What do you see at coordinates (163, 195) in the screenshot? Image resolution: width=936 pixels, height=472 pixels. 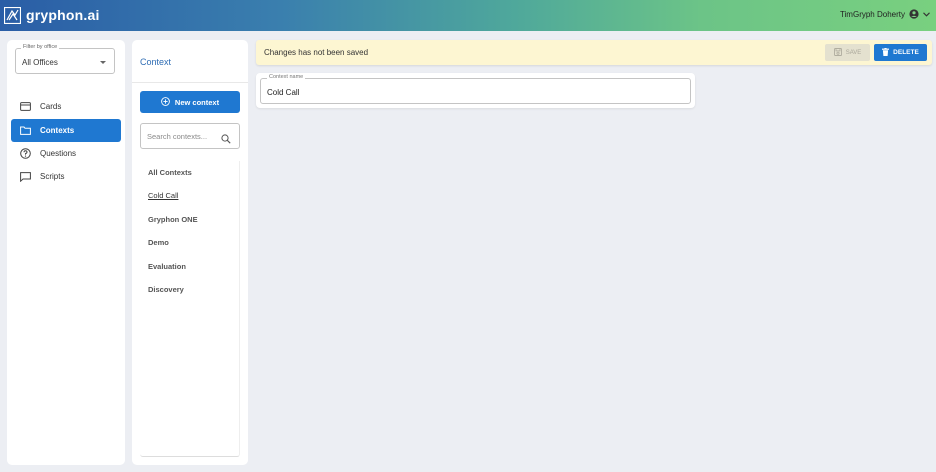 I see `list-item: Cold Call` at bounding box center [163, 195].